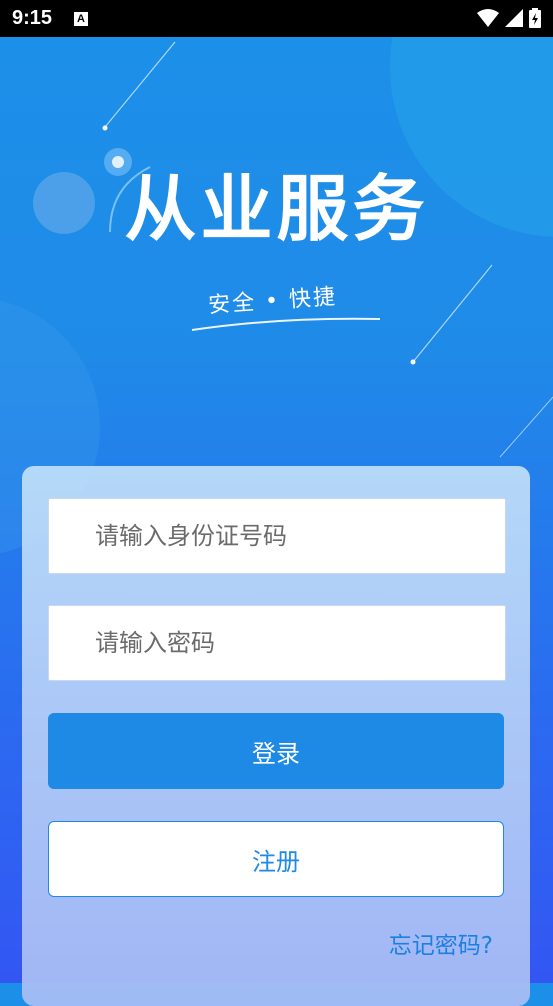  I want to click on password-field, so click(277, 643).